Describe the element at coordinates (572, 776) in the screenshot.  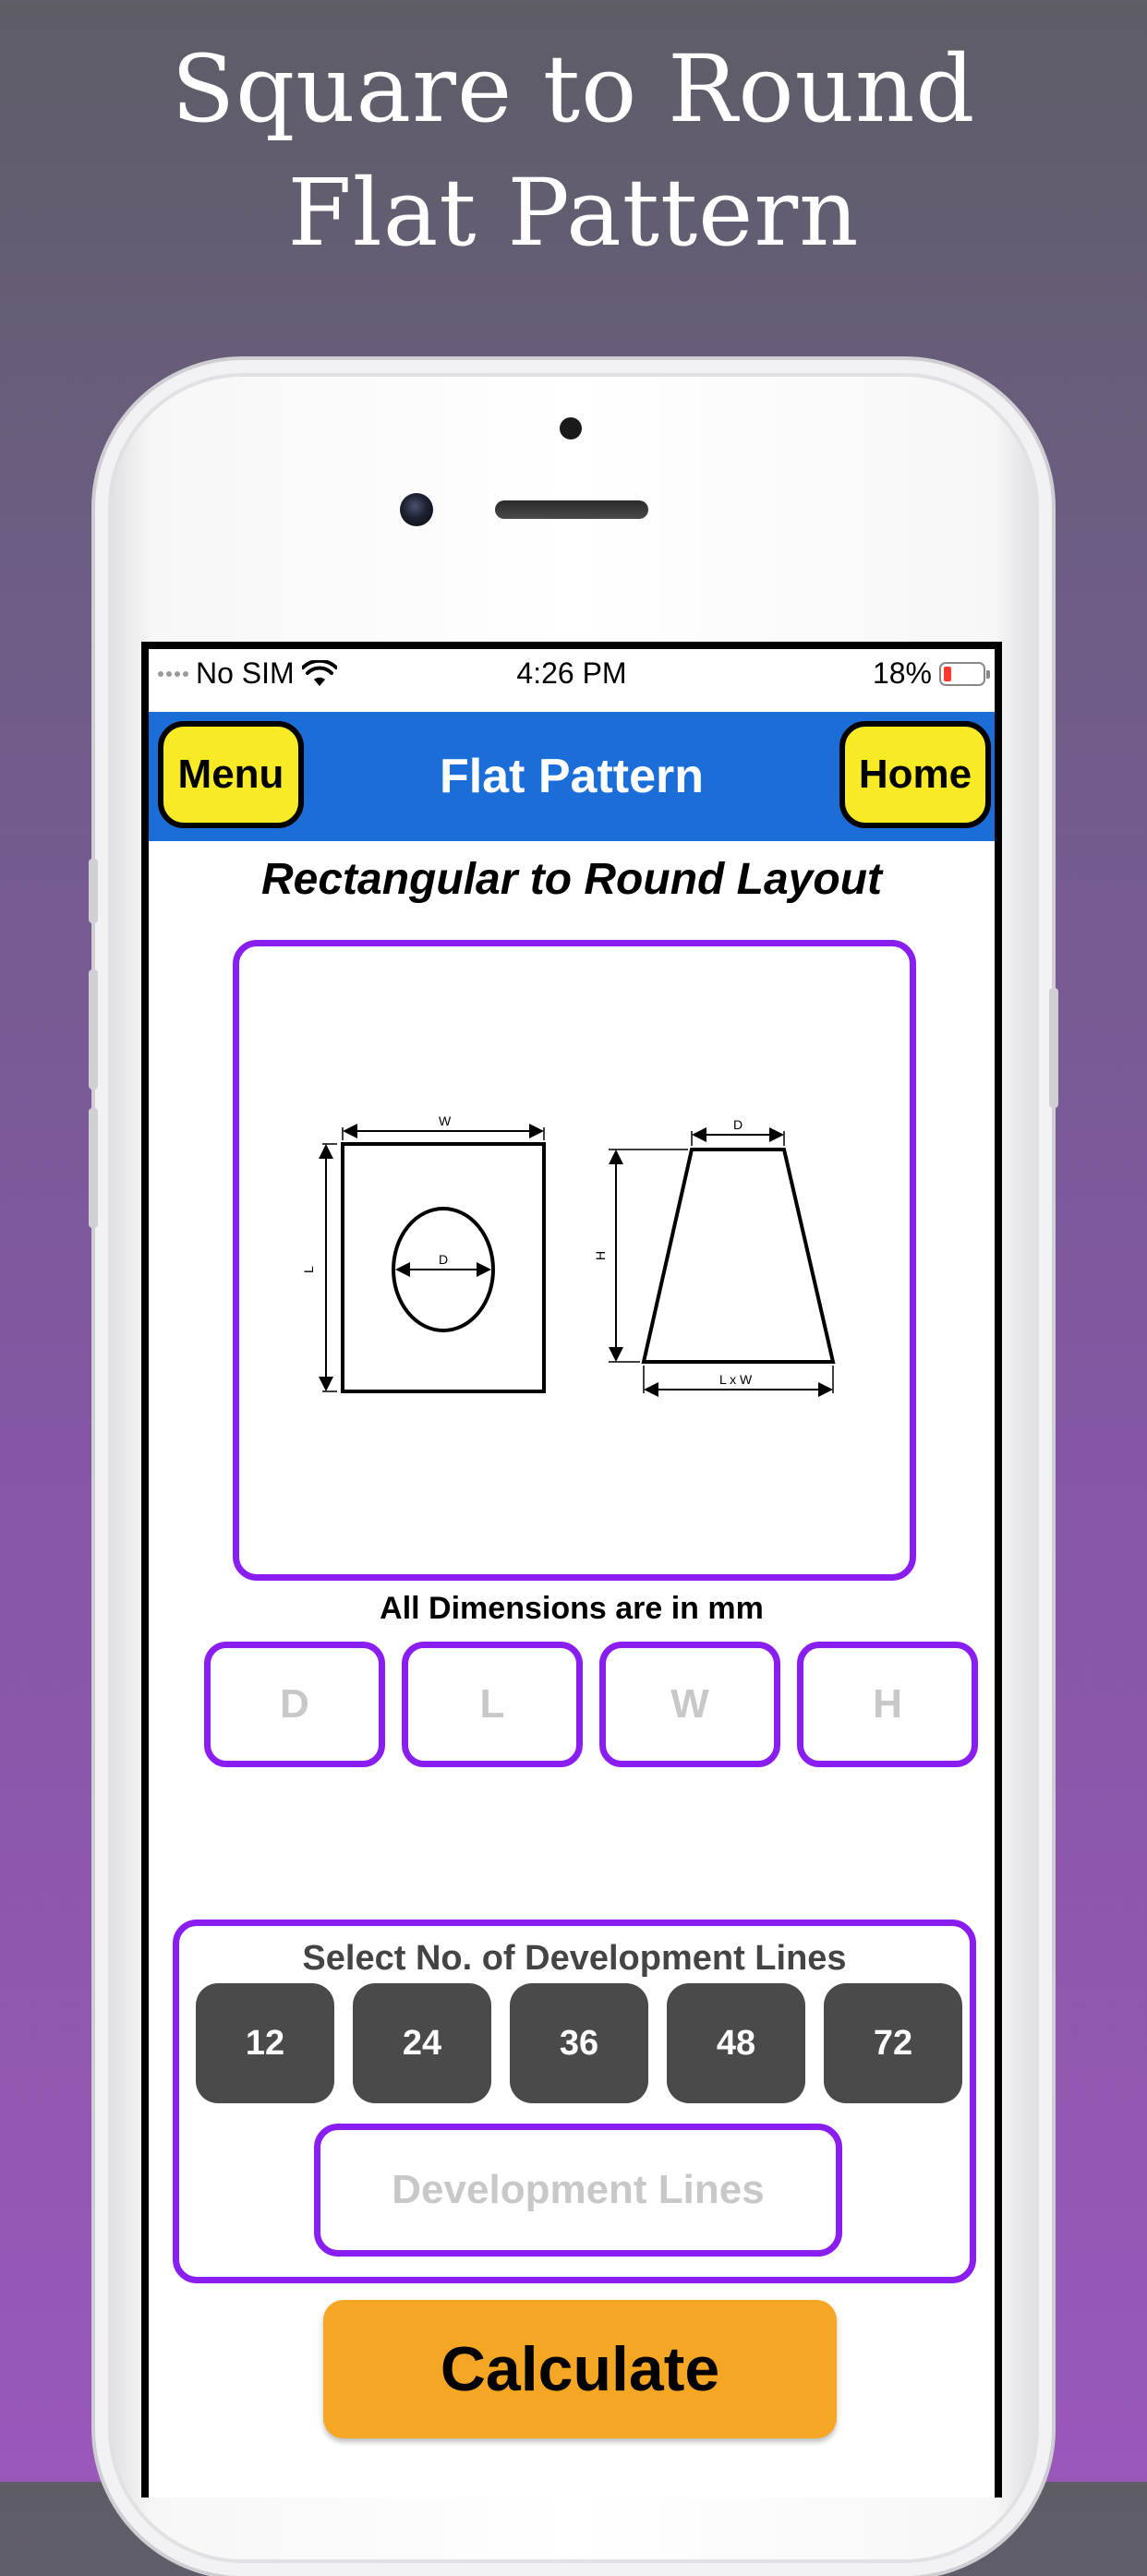
I see `nav-bar: Flat Pattern Menu Home` at that location.